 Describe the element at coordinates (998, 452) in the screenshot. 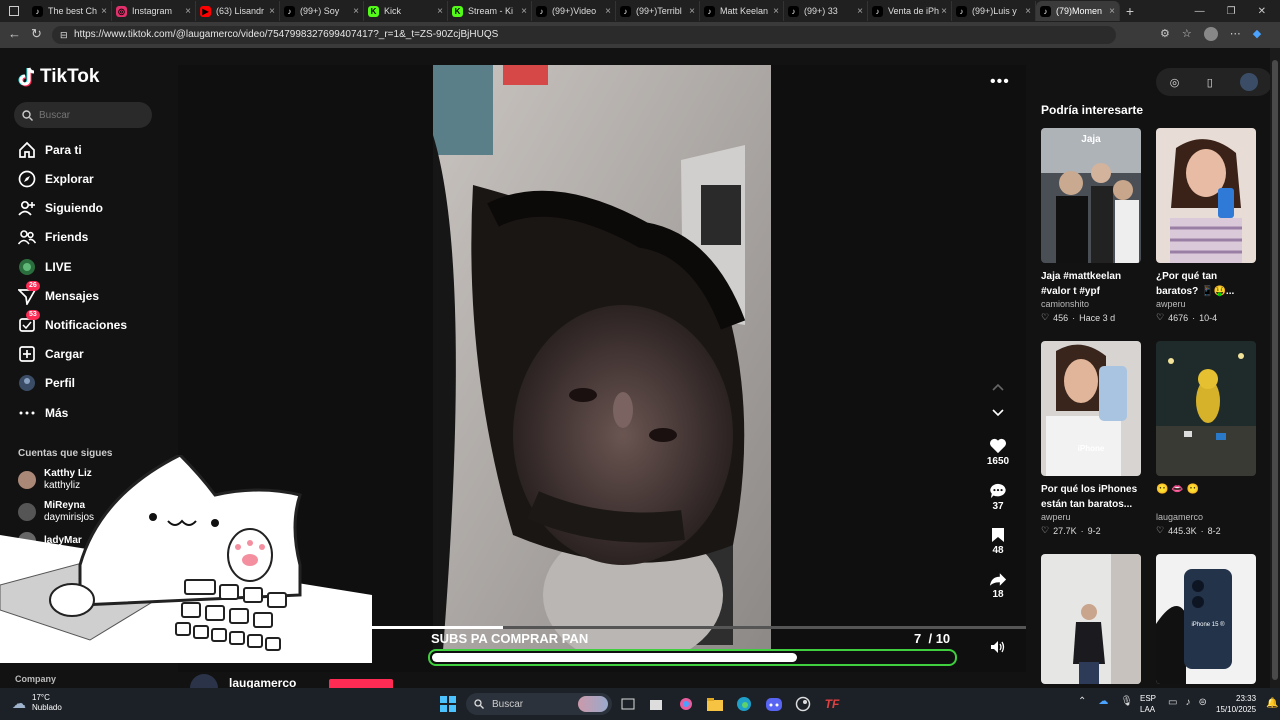

I see `like-button: 1650` at that location.